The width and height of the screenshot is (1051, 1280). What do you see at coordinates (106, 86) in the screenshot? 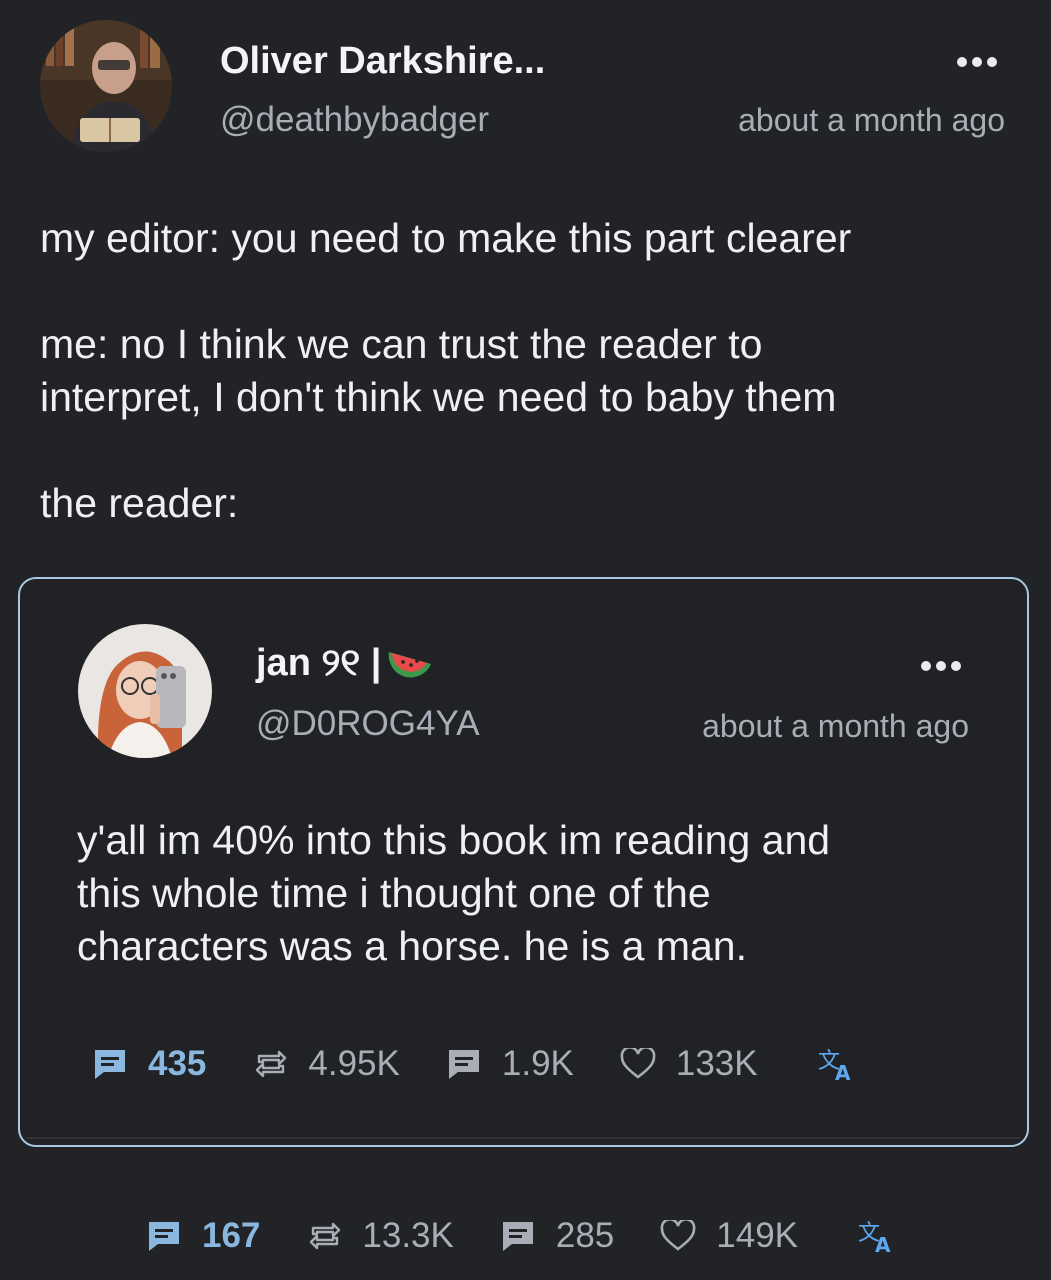
I see `author-avatar` at bounding box center [106, 86].